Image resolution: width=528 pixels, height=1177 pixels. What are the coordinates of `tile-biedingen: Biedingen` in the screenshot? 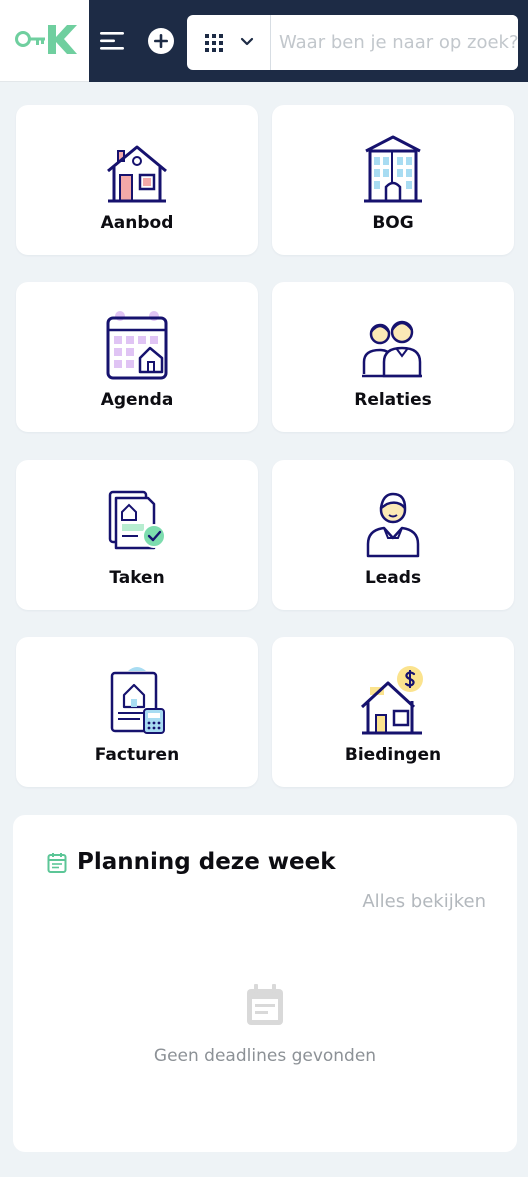 It's located at (393, 712).